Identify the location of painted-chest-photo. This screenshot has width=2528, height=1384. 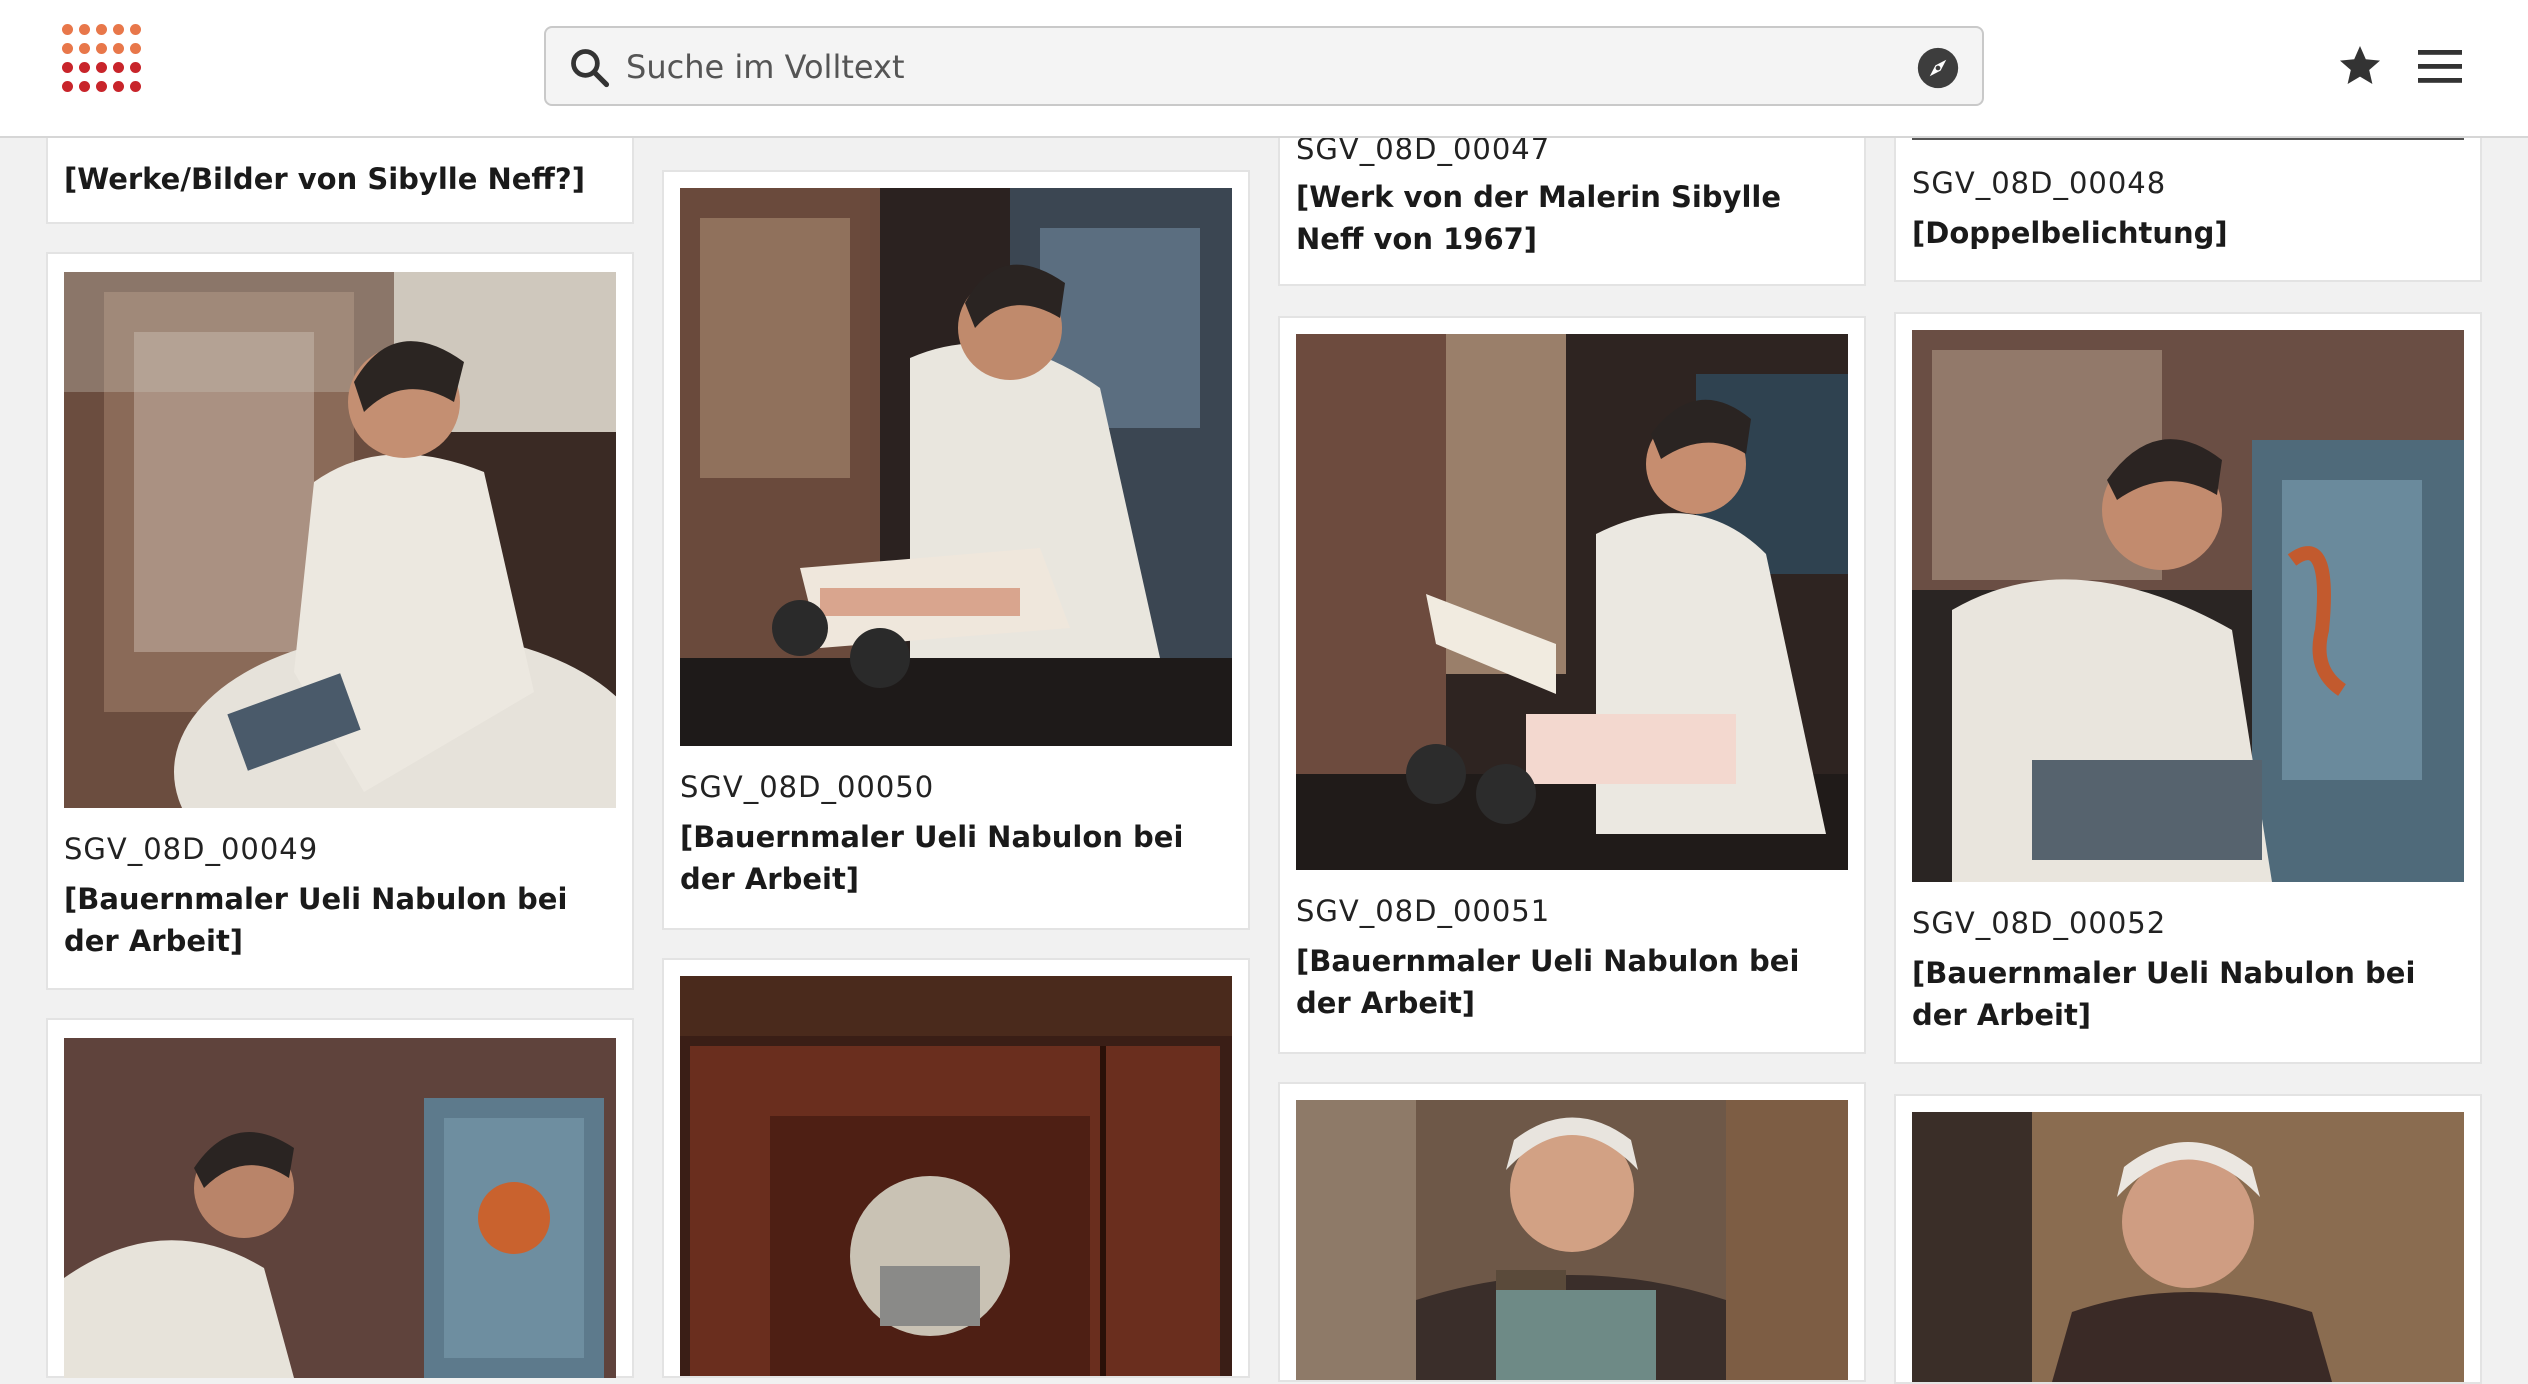
(956, 1176).